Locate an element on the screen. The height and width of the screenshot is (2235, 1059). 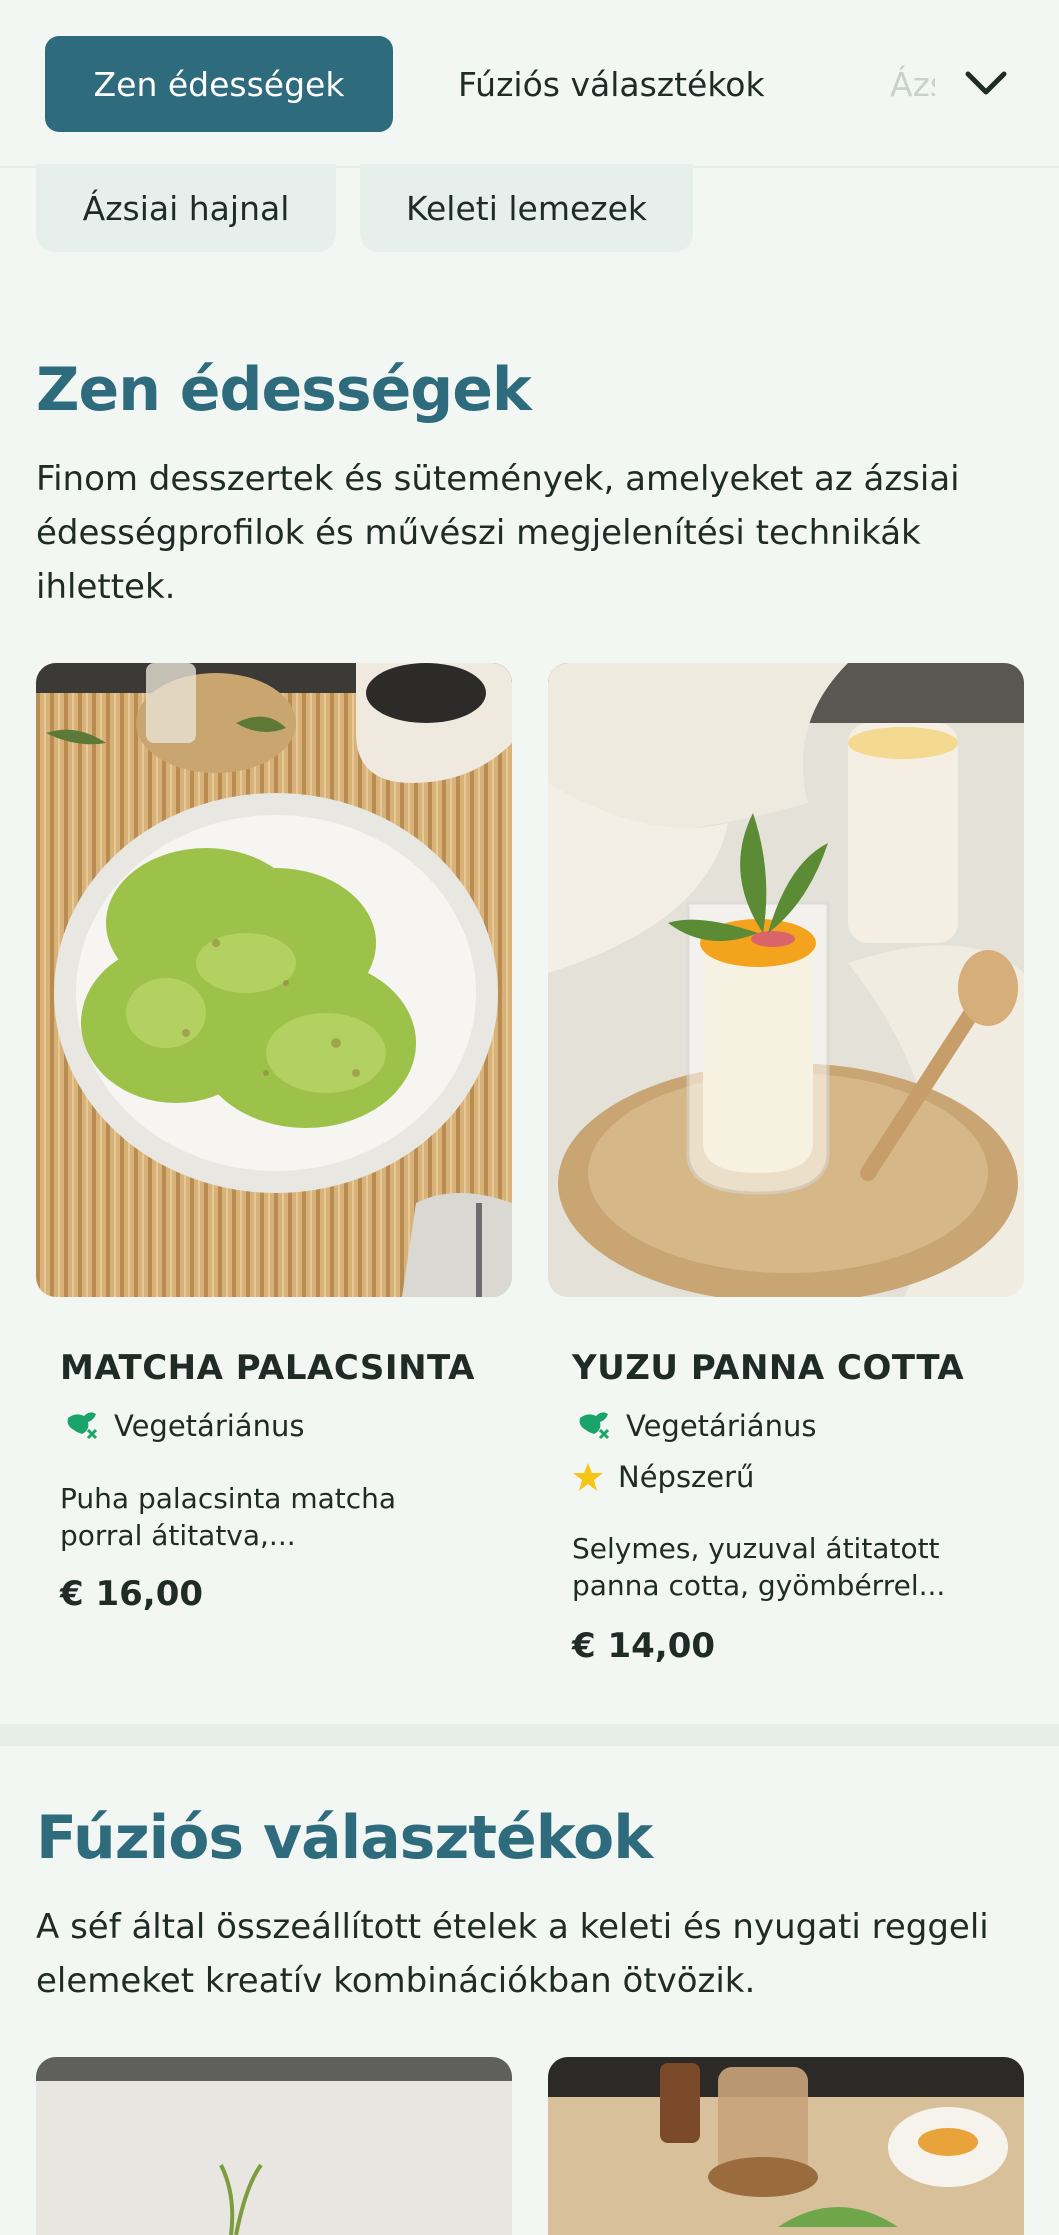
tag-popular: Népszerű is located at coordinates (663, 1477).